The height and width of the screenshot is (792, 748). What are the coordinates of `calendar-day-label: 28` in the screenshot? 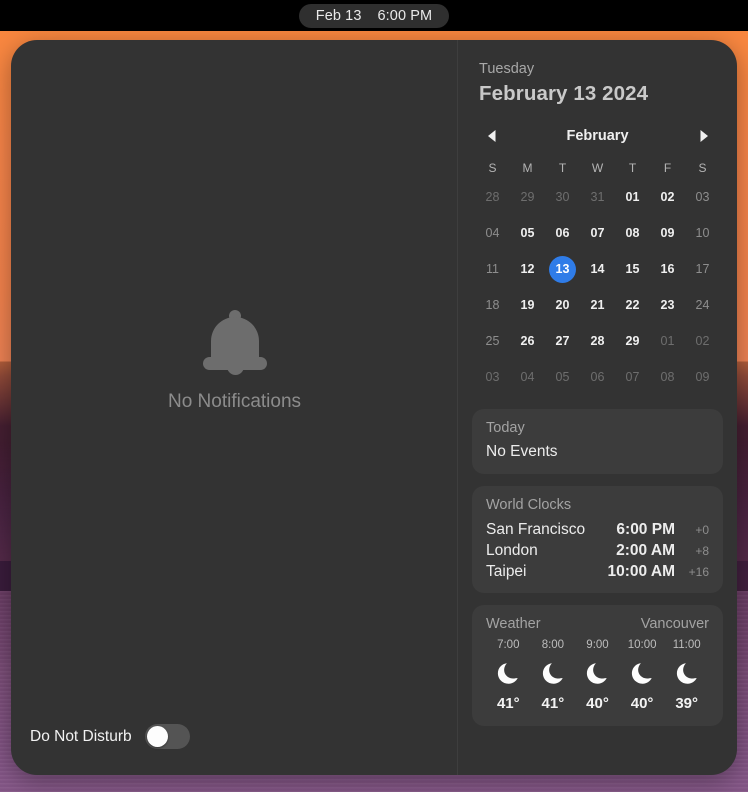 It's located at (597, 341).